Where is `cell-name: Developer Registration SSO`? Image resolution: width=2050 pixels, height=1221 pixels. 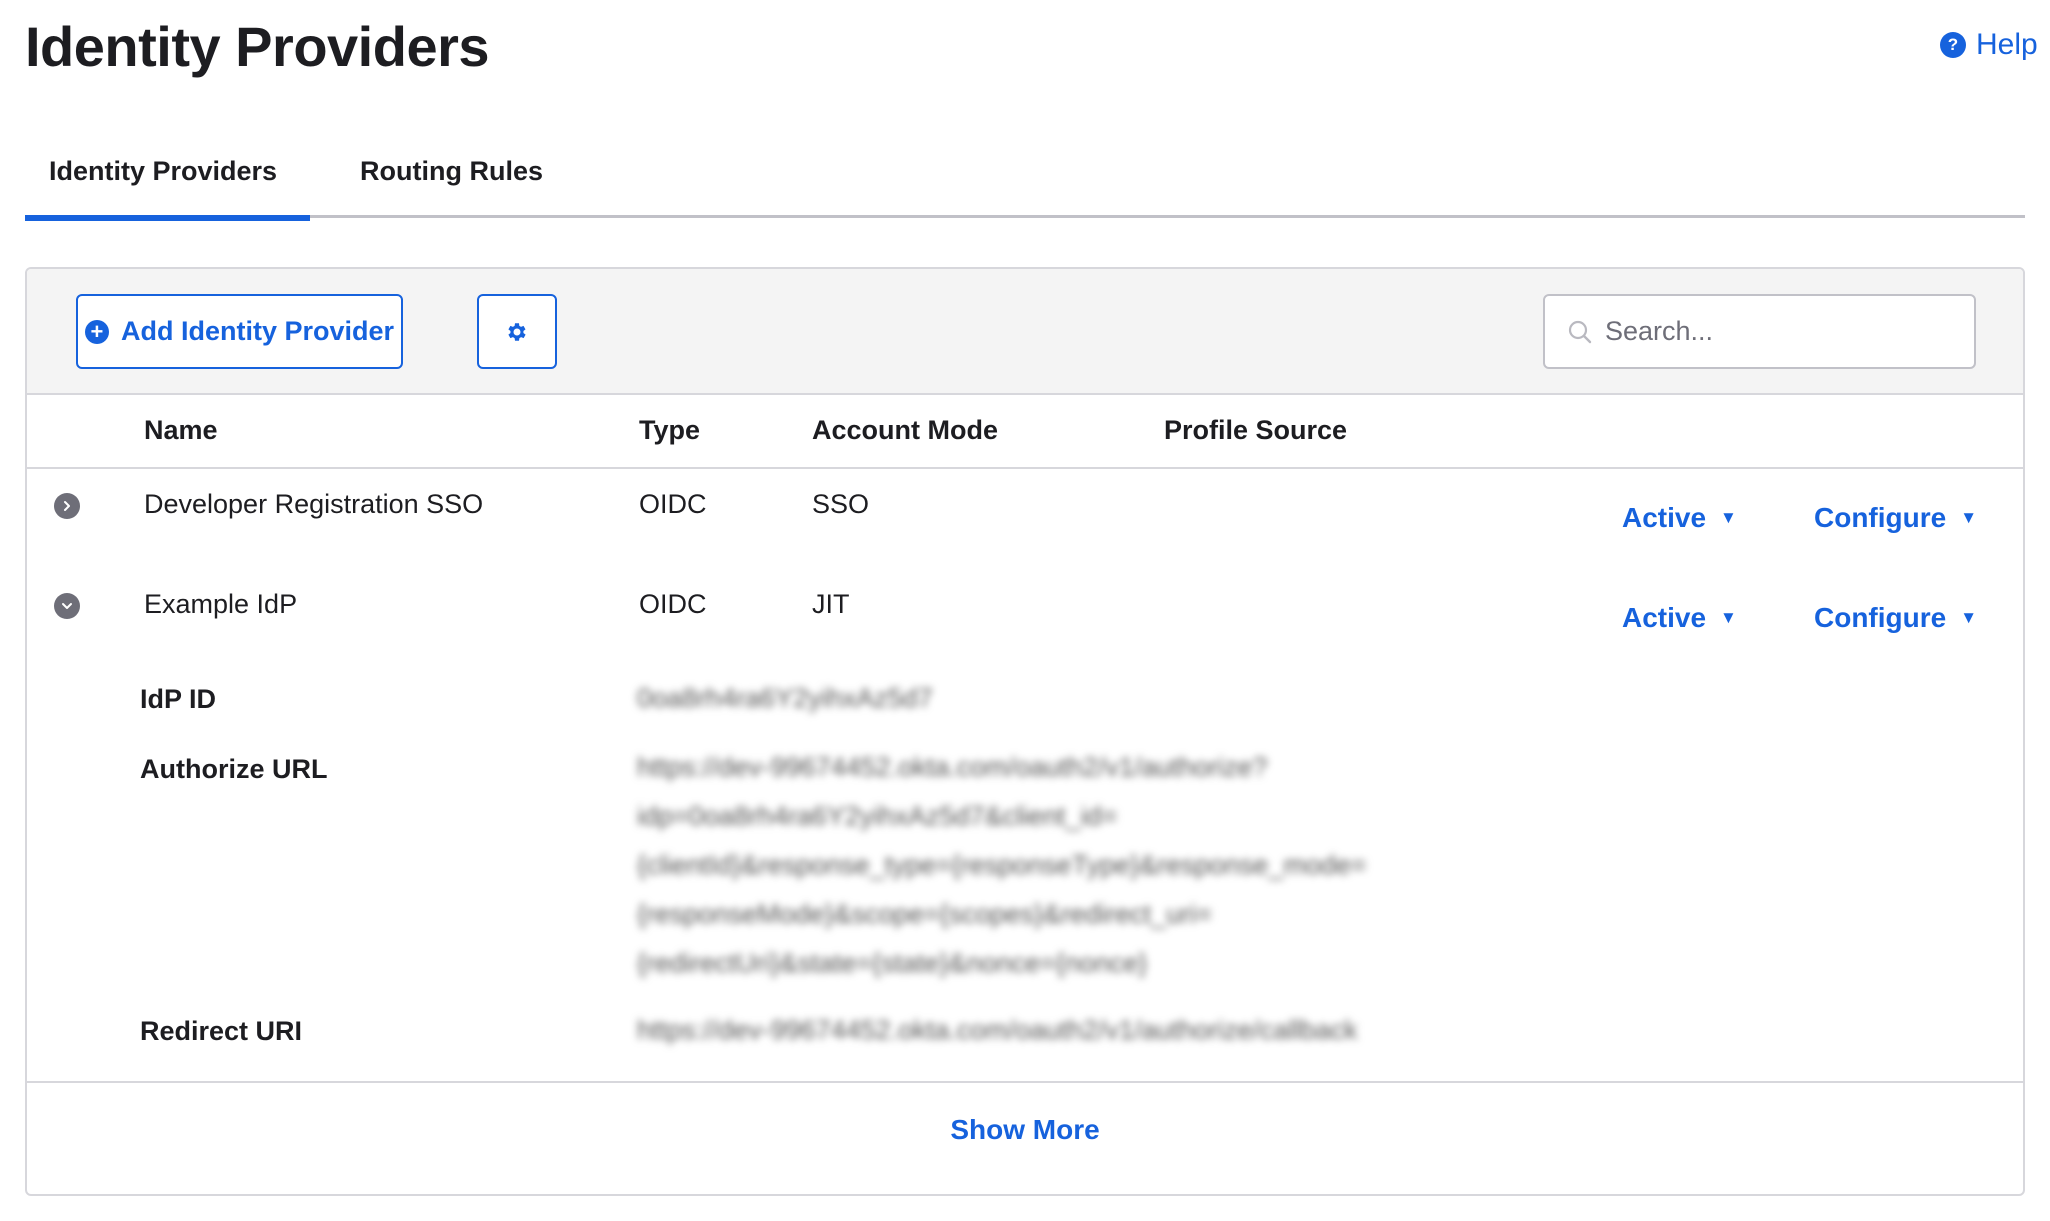 cell-name: Developer Registration SSO is located at coordinates (314, 504).